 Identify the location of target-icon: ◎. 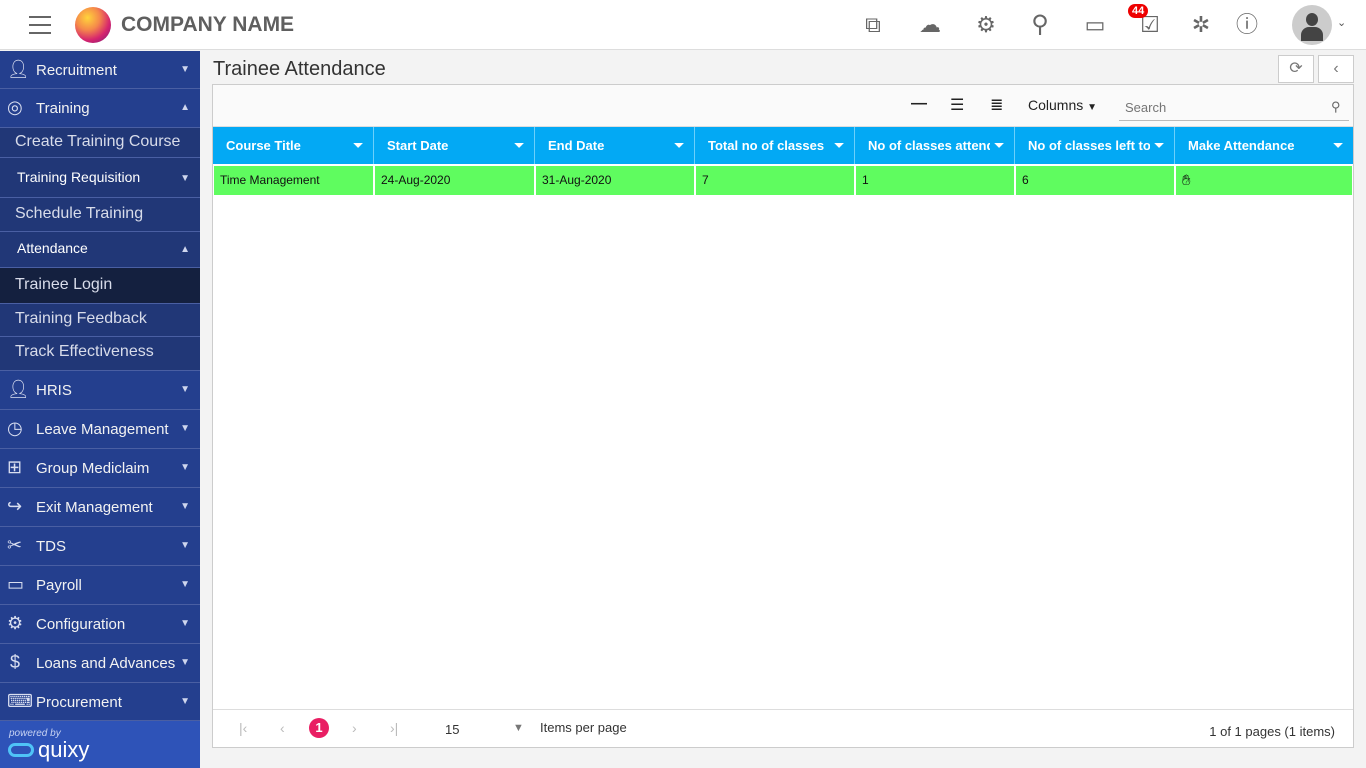
(15, 107).